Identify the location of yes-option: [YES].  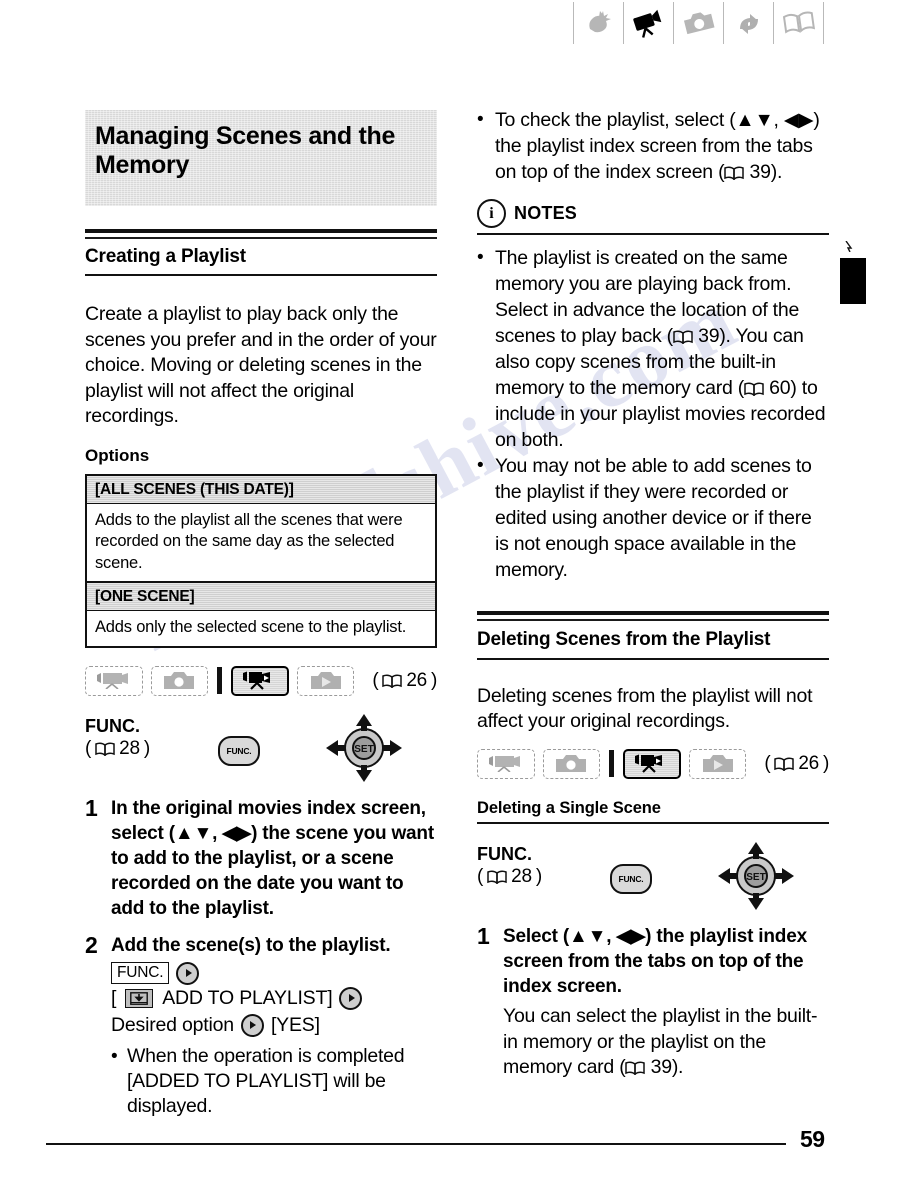
(295, 1025).